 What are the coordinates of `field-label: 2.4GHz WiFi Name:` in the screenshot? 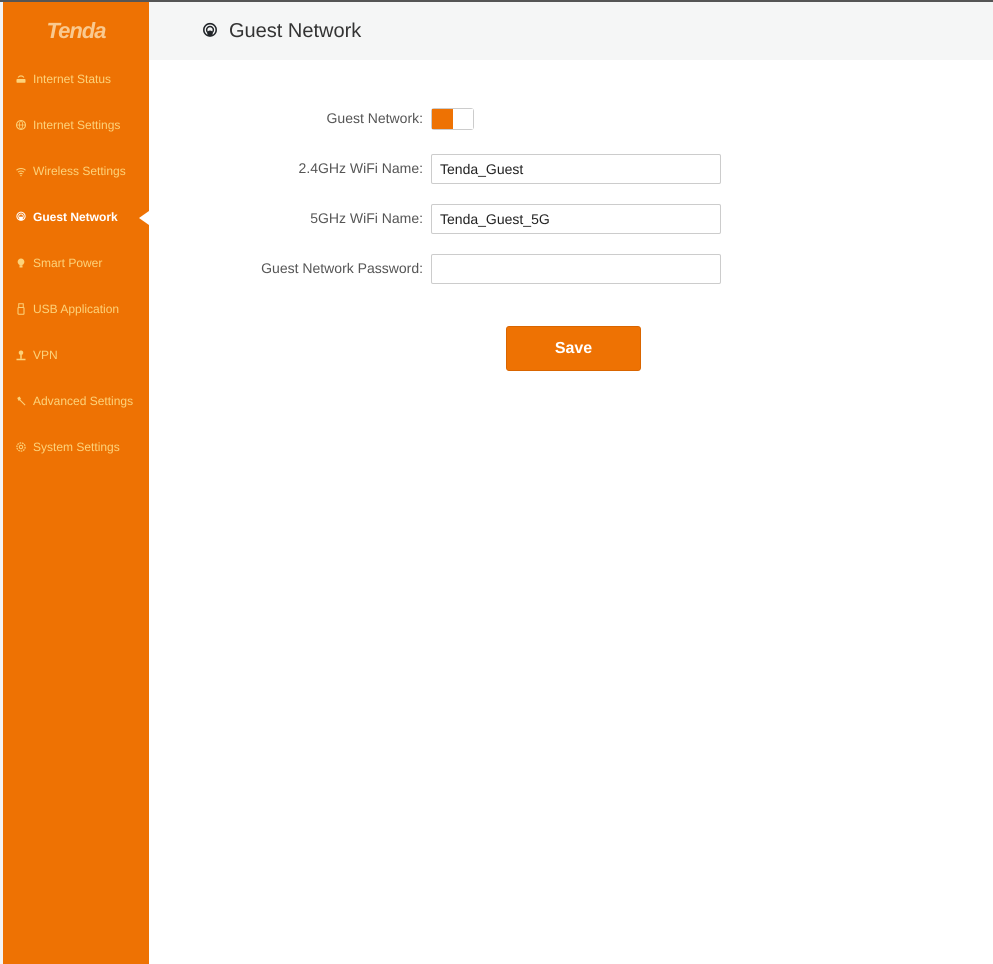 It's located at (360, 168).